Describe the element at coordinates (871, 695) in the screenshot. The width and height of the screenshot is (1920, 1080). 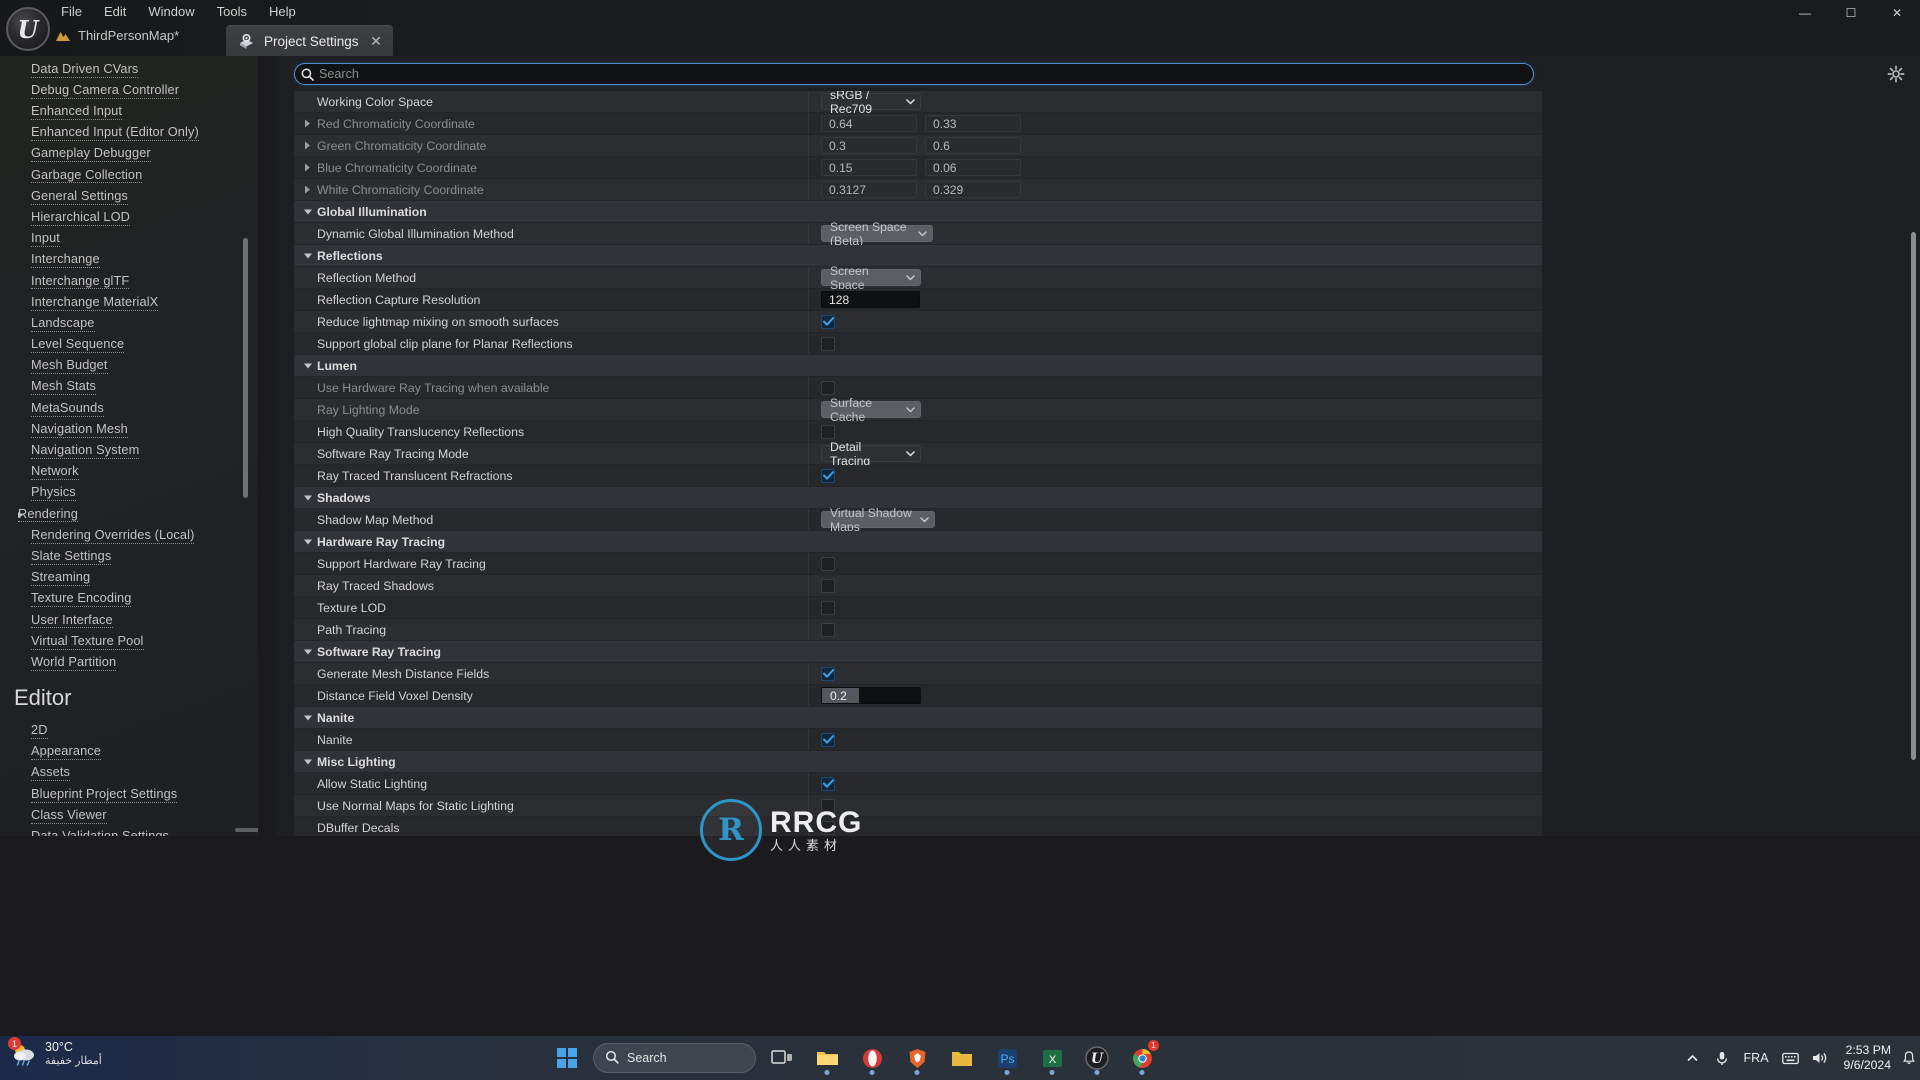
I see `slider-control: 0.2` at that location.